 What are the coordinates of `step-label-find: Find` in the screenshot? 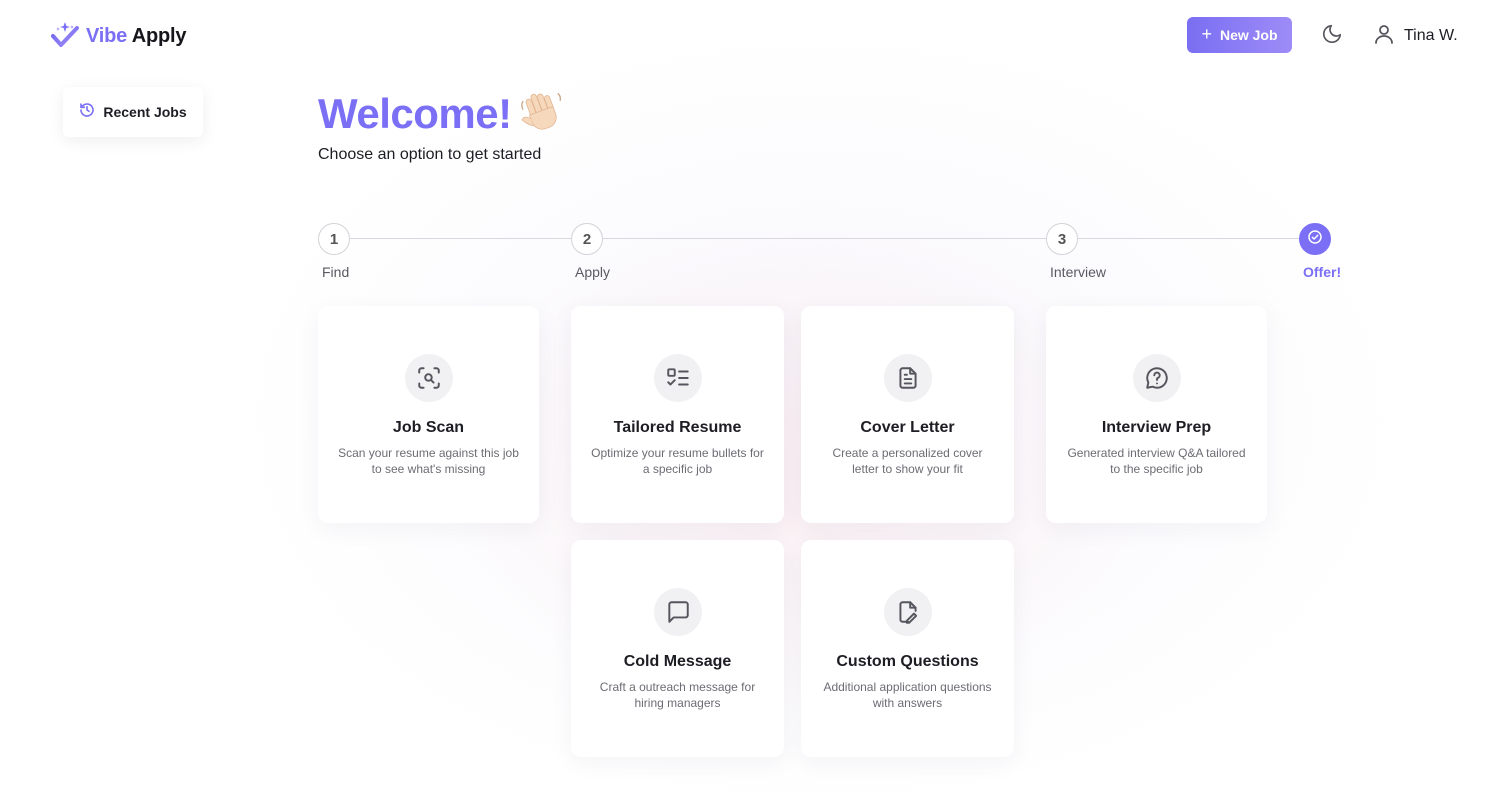 It's located at (336, 272).